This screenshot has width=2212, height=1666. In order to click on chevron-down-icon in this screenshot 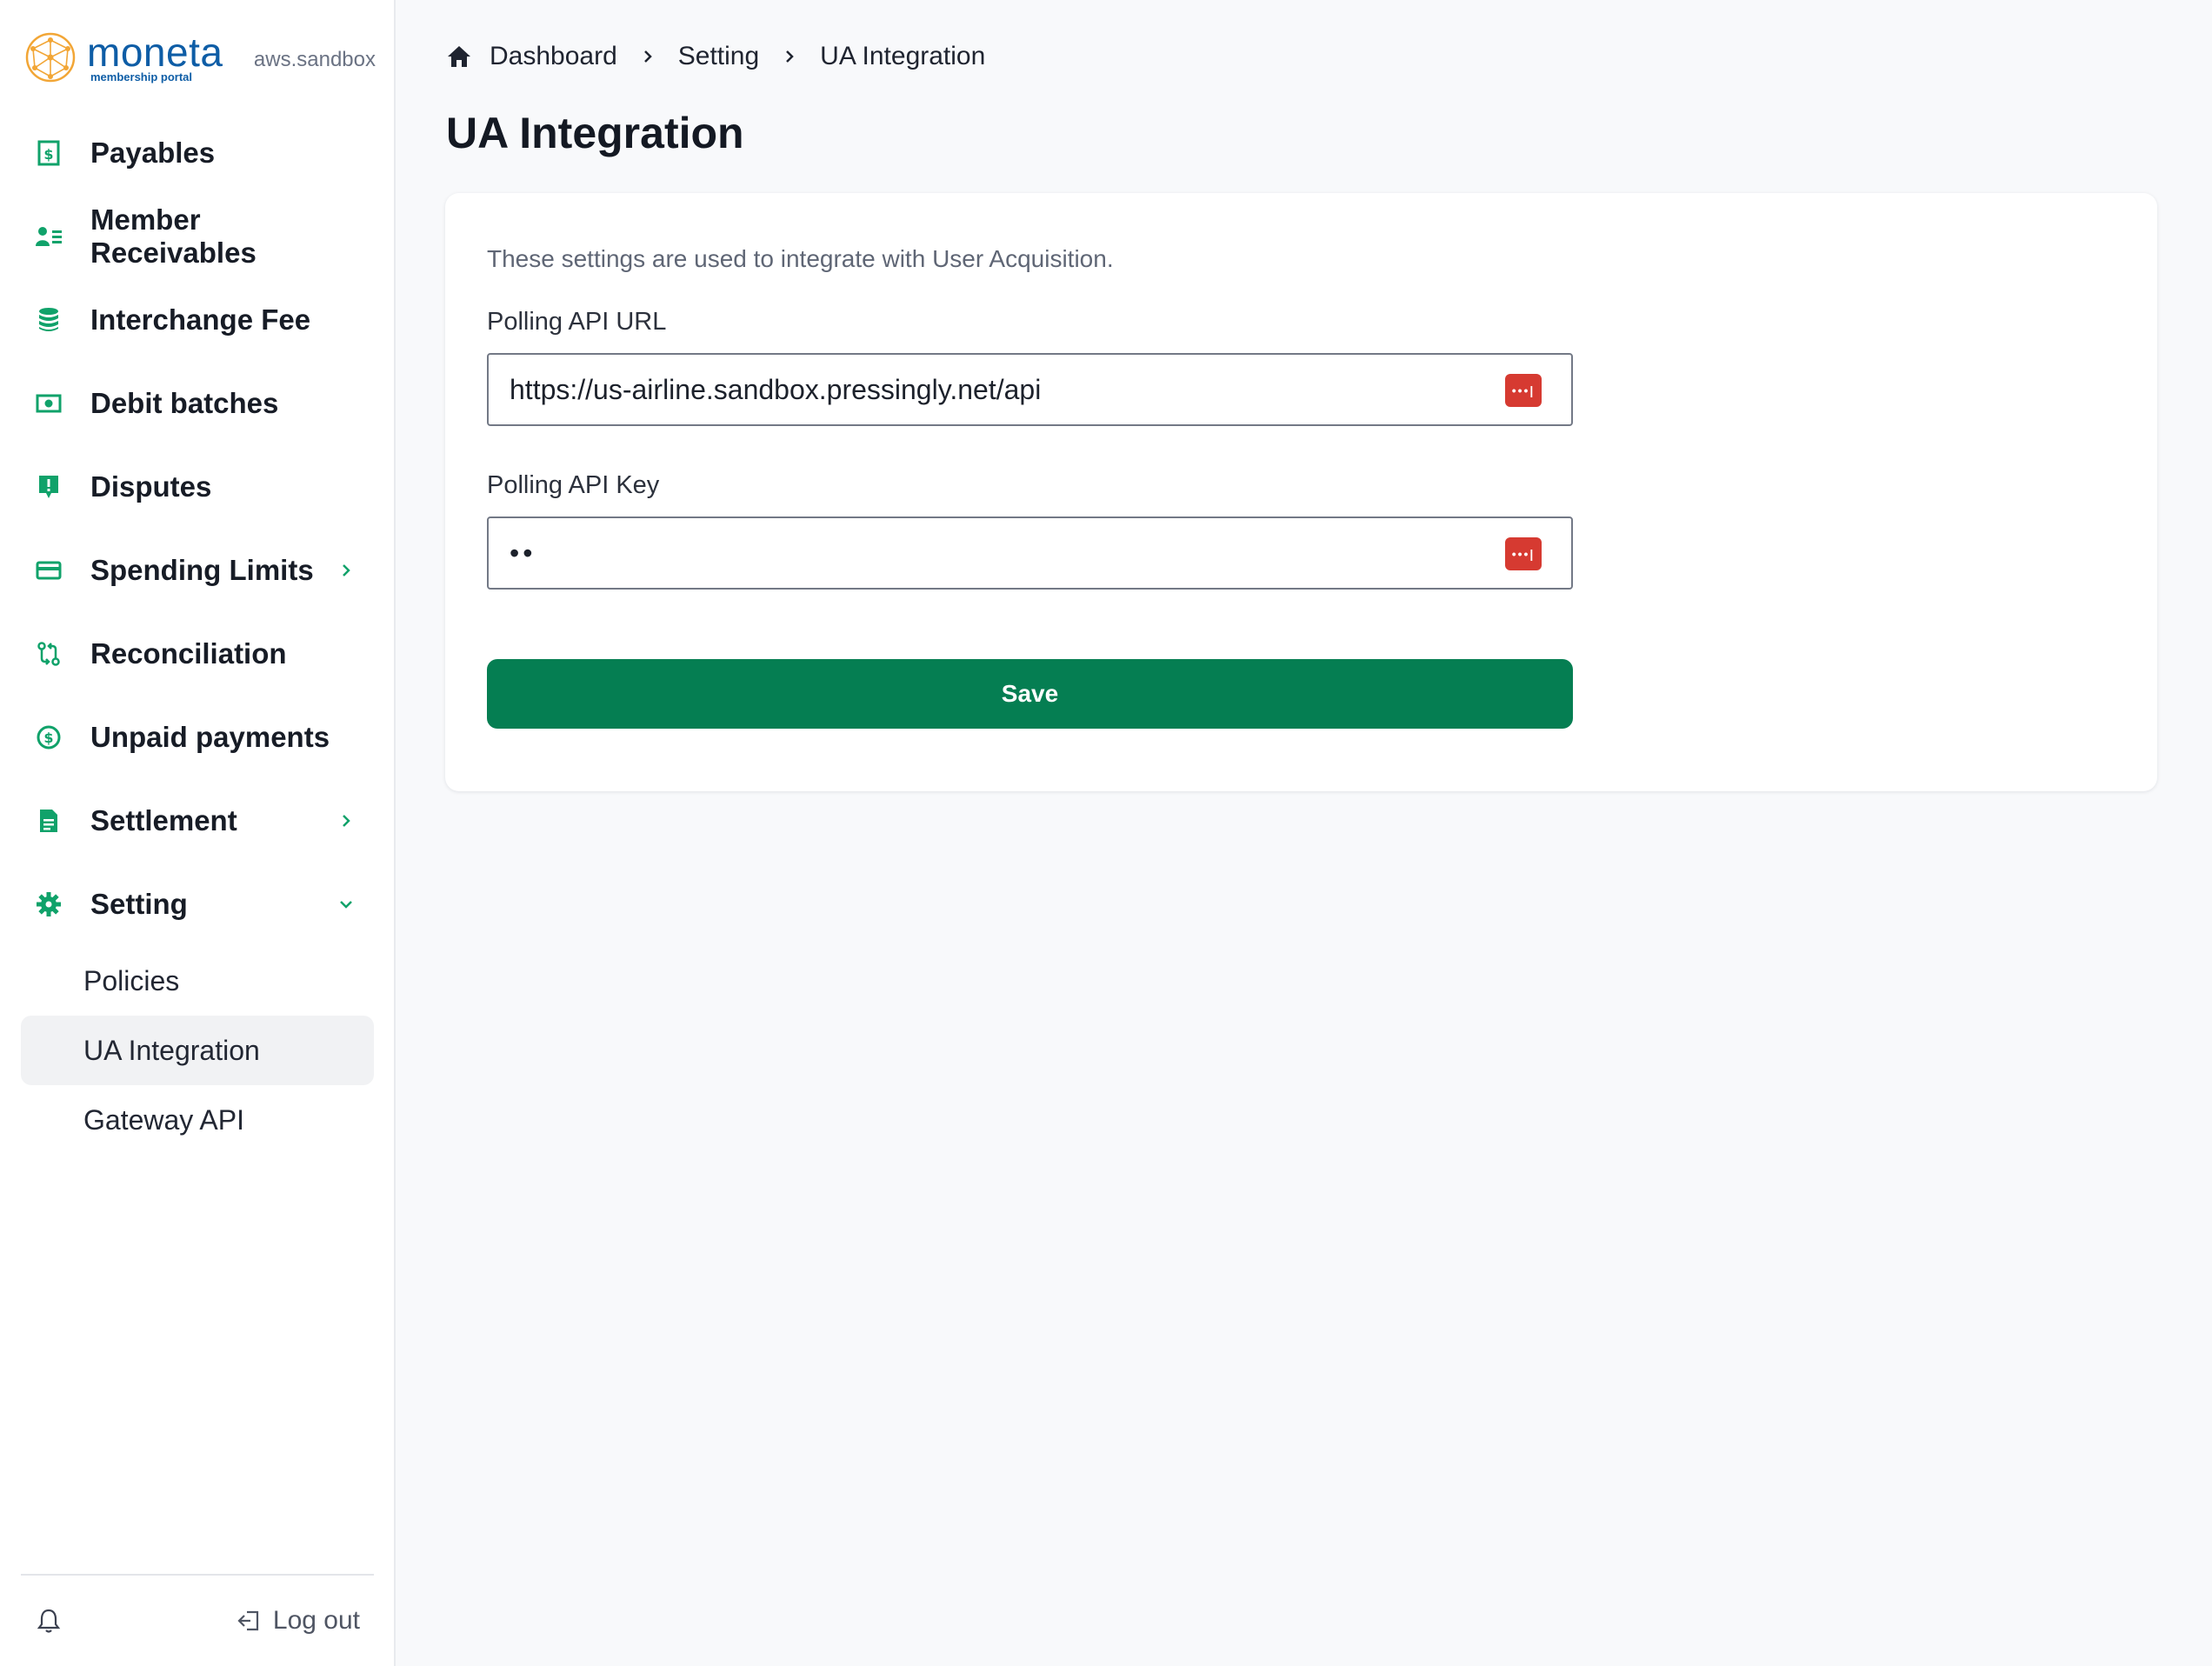, I will do `click(346, 905)`.